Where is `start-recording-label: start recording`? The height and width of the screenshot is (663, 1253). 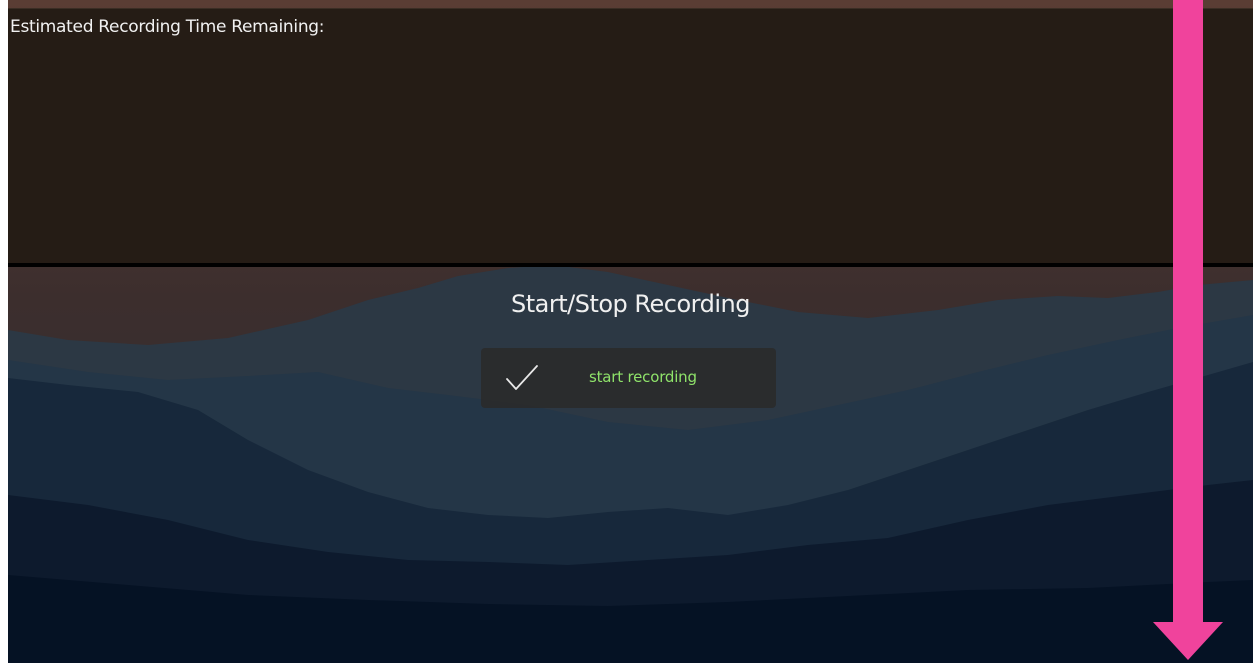 start-recording-label: start recording is located at coordinates (643, 377).